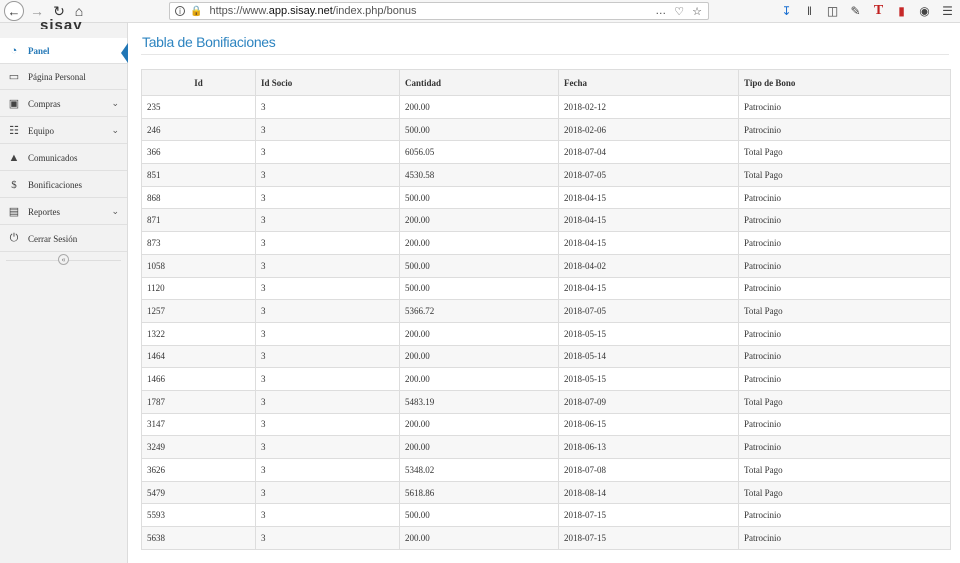  What do you see at coordinates (64, 51) in the screenshot?
I see `sidebar-item-panel: ◔ Panel` at bounding box center [64, 51].